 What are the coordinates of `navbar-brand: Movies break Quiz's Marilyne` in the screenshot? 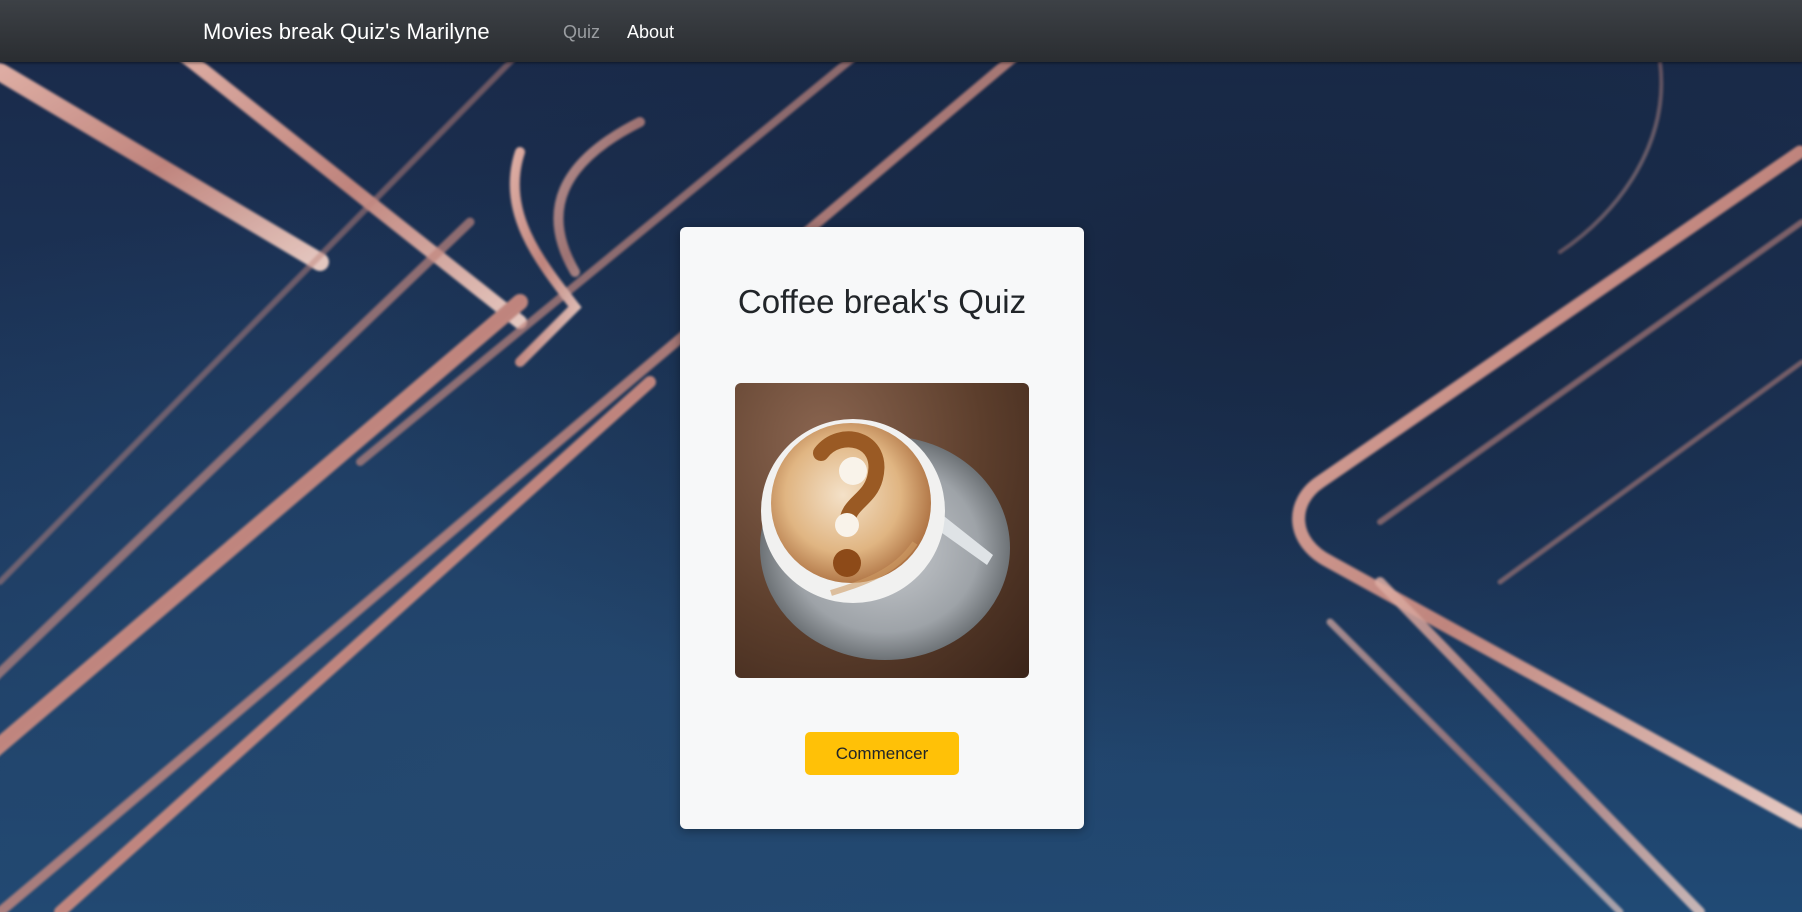 It's located at (346, 32).